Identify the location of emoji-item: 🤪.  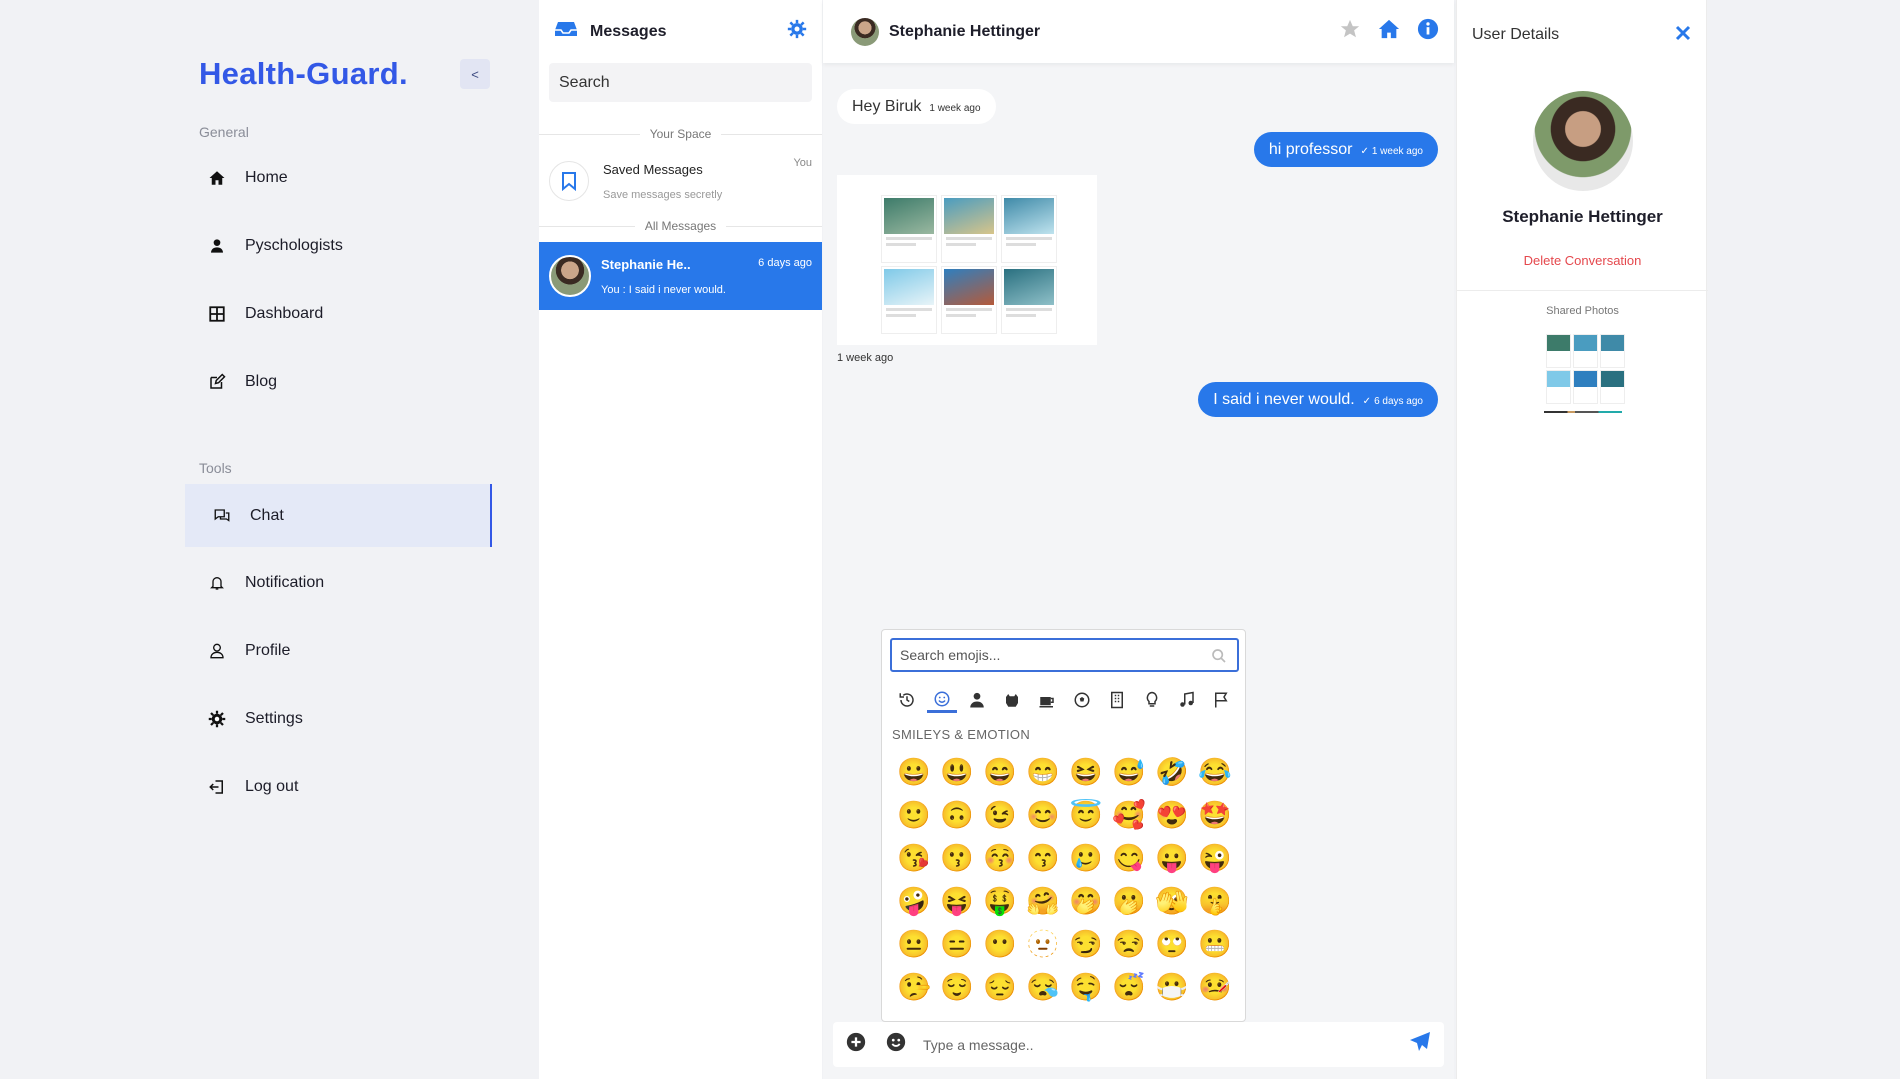
(914, 901).